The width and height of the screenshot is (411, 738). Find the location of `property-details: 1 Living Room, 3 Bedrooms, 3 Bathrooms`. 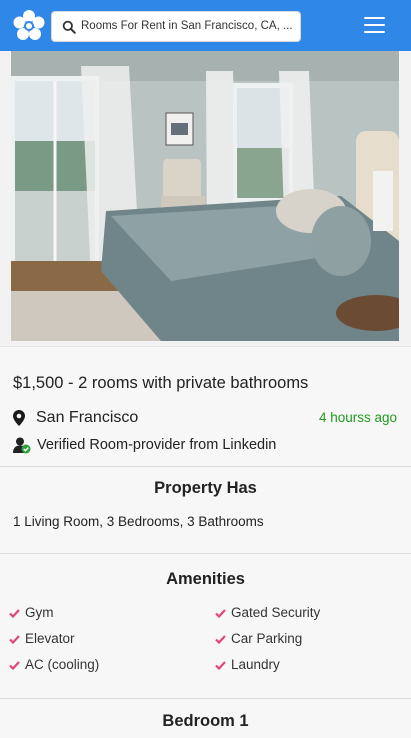

property-details: 1 Living Room, 3 Bedrooms, 3 Bathrooms is located at coordinates (138, 521).